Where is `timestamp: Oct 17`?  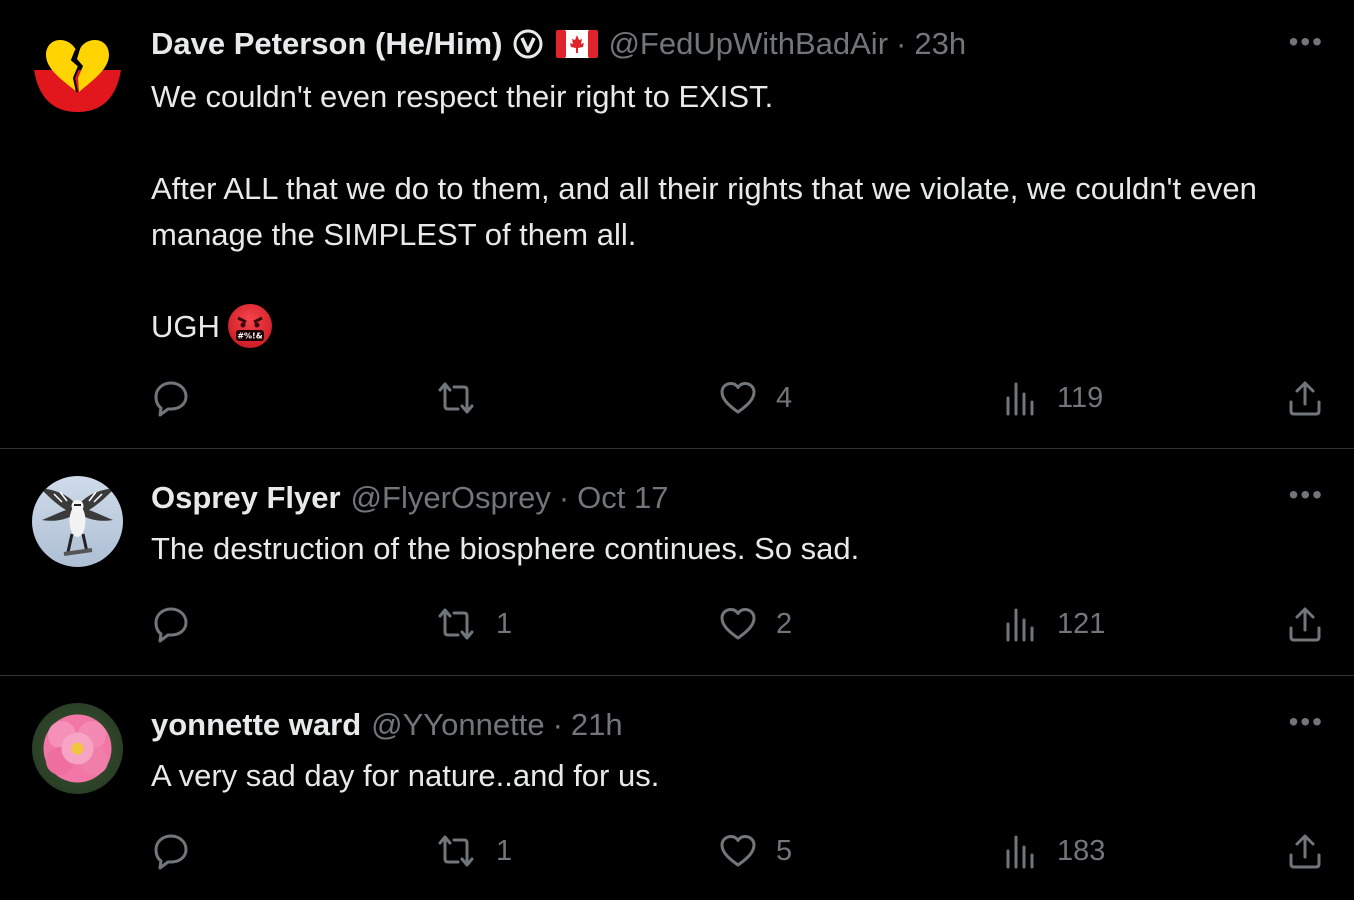
timestamp: Oct 17 is located at coordinates (622, 498).